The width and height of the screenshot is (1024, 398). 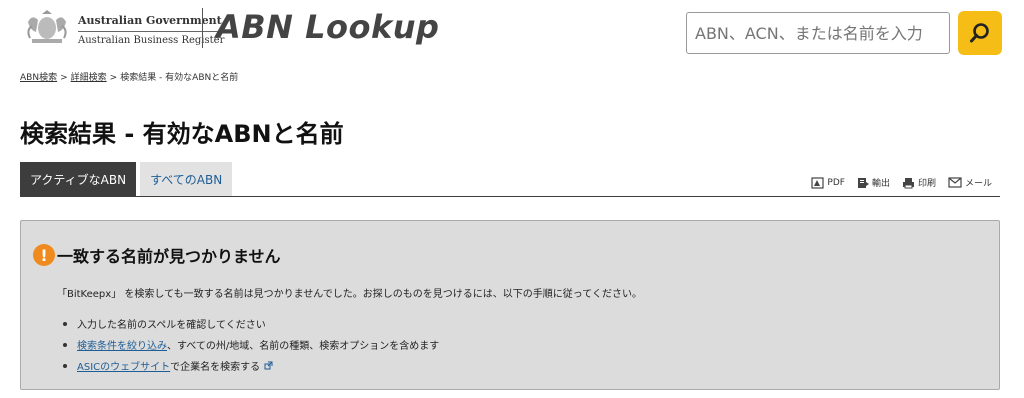 I want to click on warning-icon: !, so click(x=44, y=255).